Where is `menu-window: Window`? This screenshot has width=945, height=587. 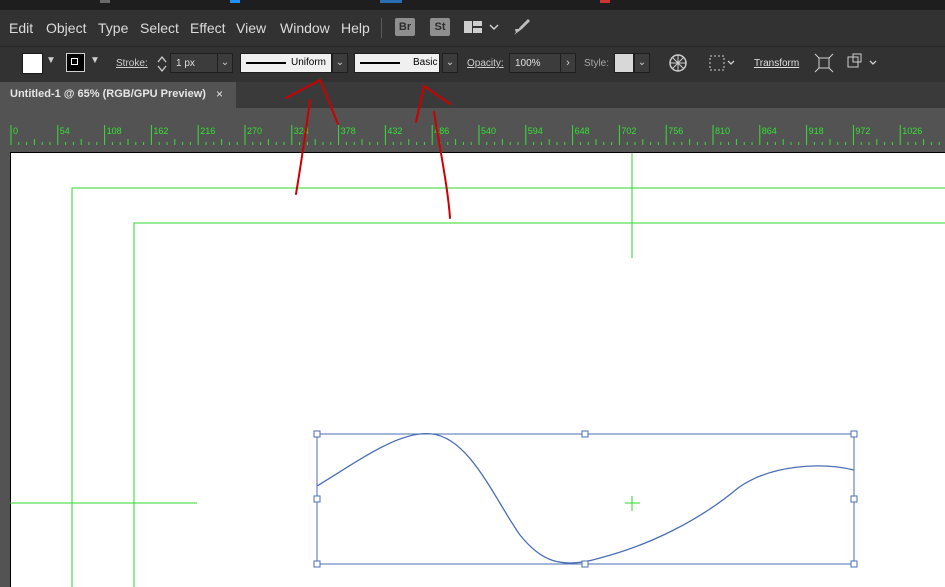 menu-window: Window is located at coordinates (305, 28).